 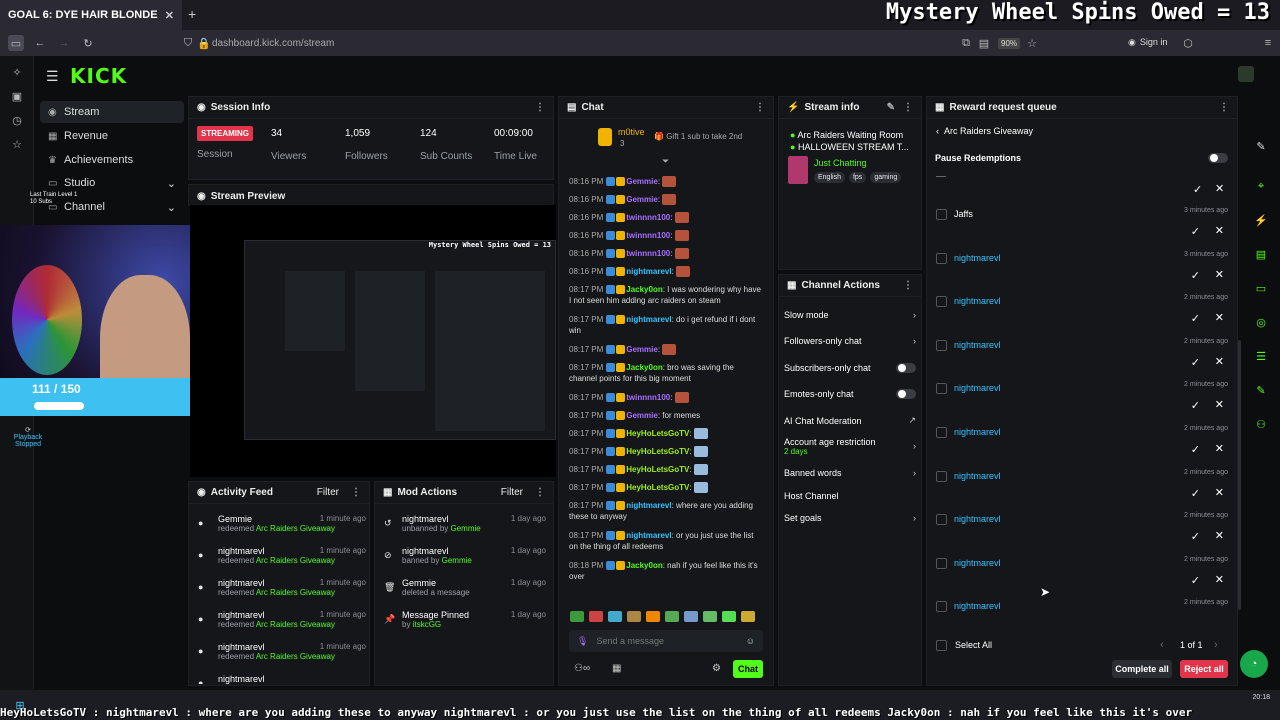 What do you see at coordinates (886, 177) in the screenshot?
I see `tag: gaming` at bounding box center [886, 177].